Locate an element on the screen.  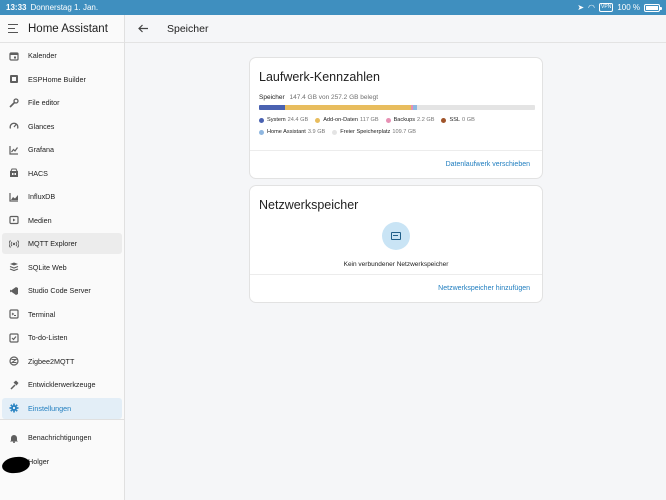
menu-icon is located at coordinates (14, 28).